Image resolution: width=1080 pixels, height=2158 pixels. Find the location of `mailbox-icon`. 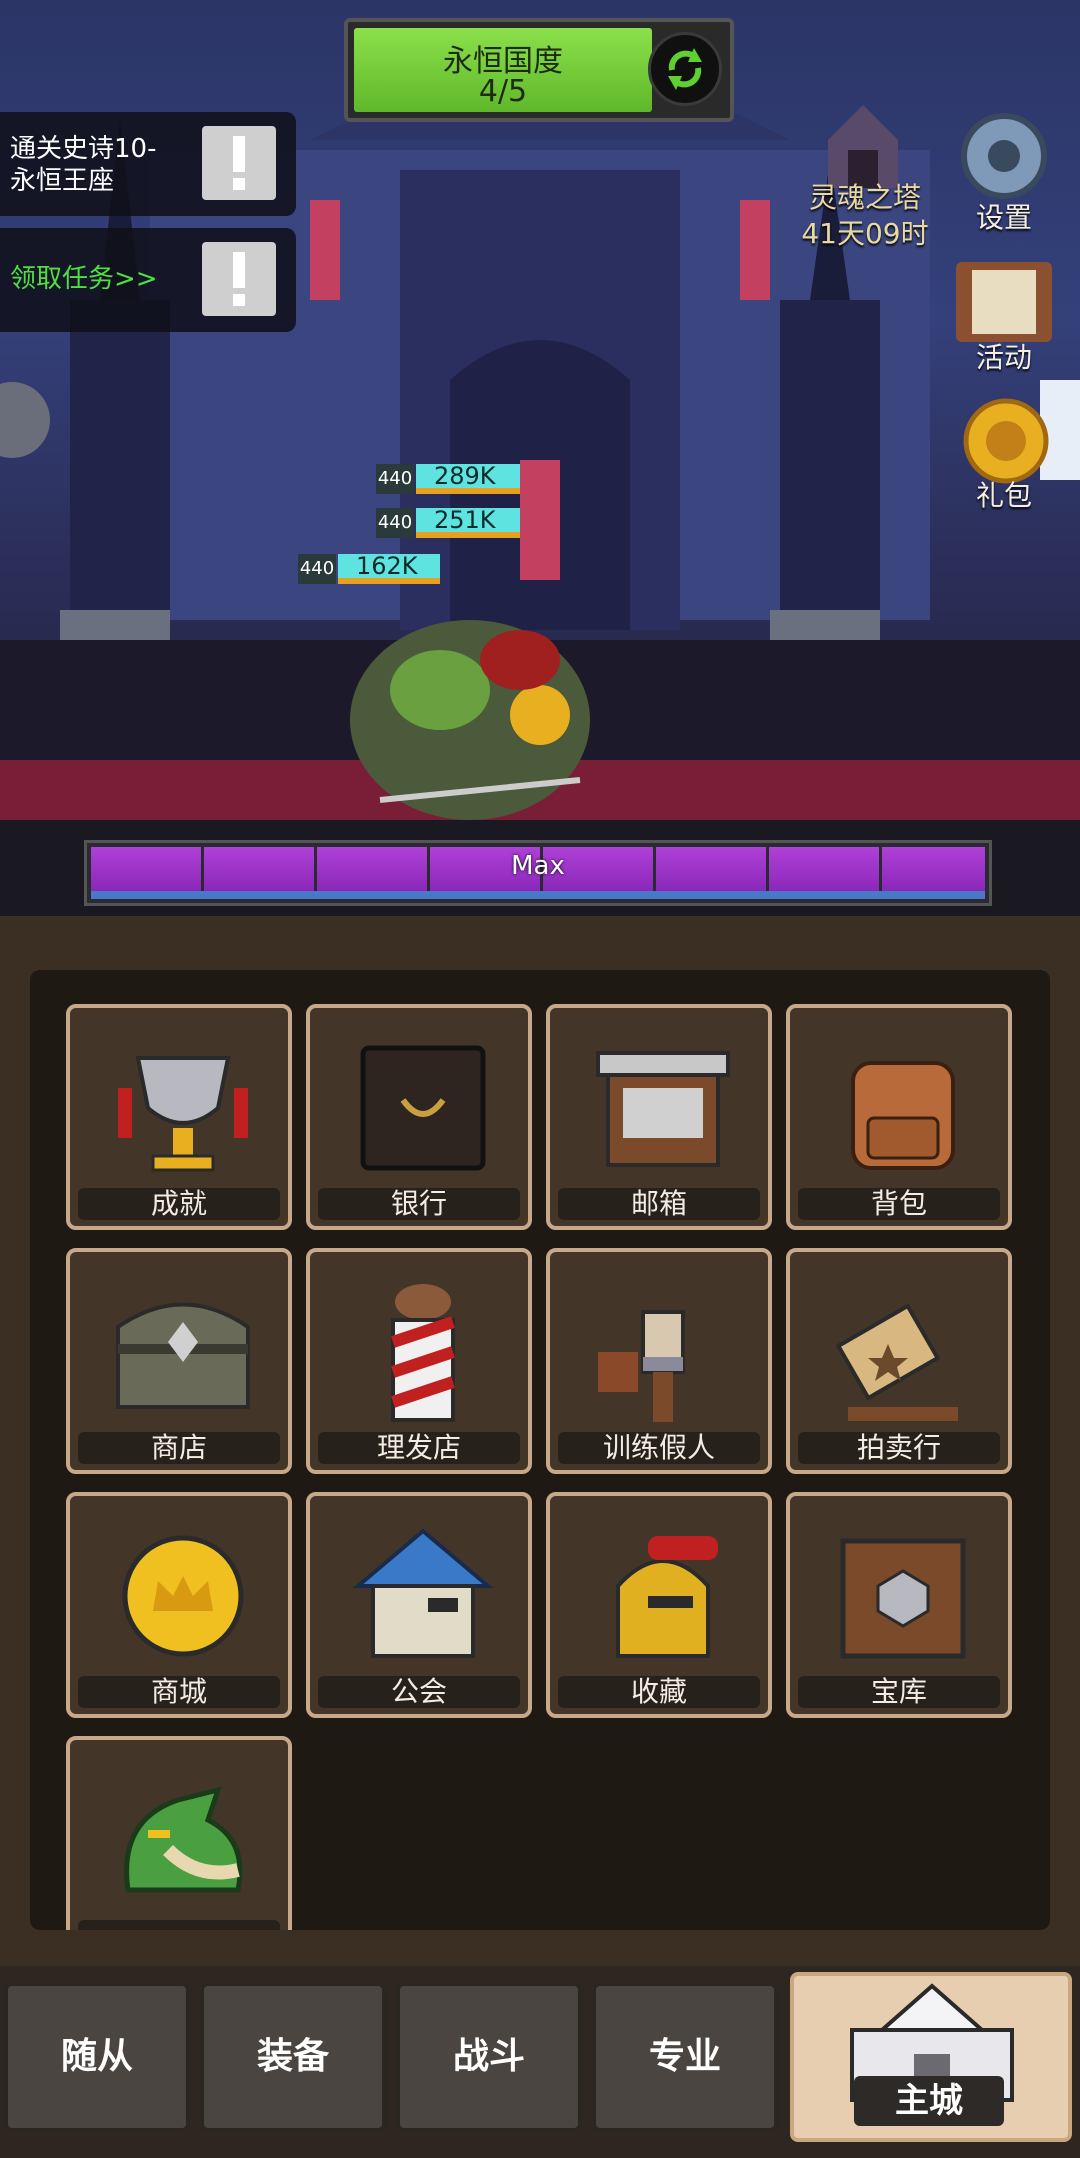

mailbox-icon is located at coordinates (663, 1109).